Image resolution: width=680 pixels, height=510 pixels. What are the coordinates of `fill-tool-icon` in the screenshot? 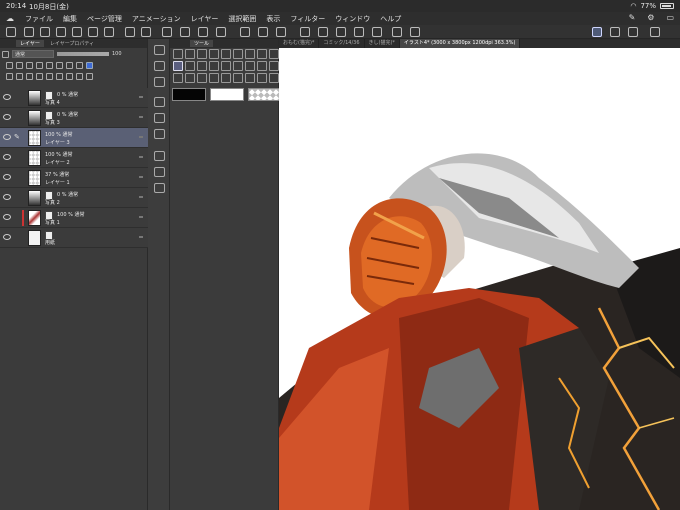 It's located at (178, 78).